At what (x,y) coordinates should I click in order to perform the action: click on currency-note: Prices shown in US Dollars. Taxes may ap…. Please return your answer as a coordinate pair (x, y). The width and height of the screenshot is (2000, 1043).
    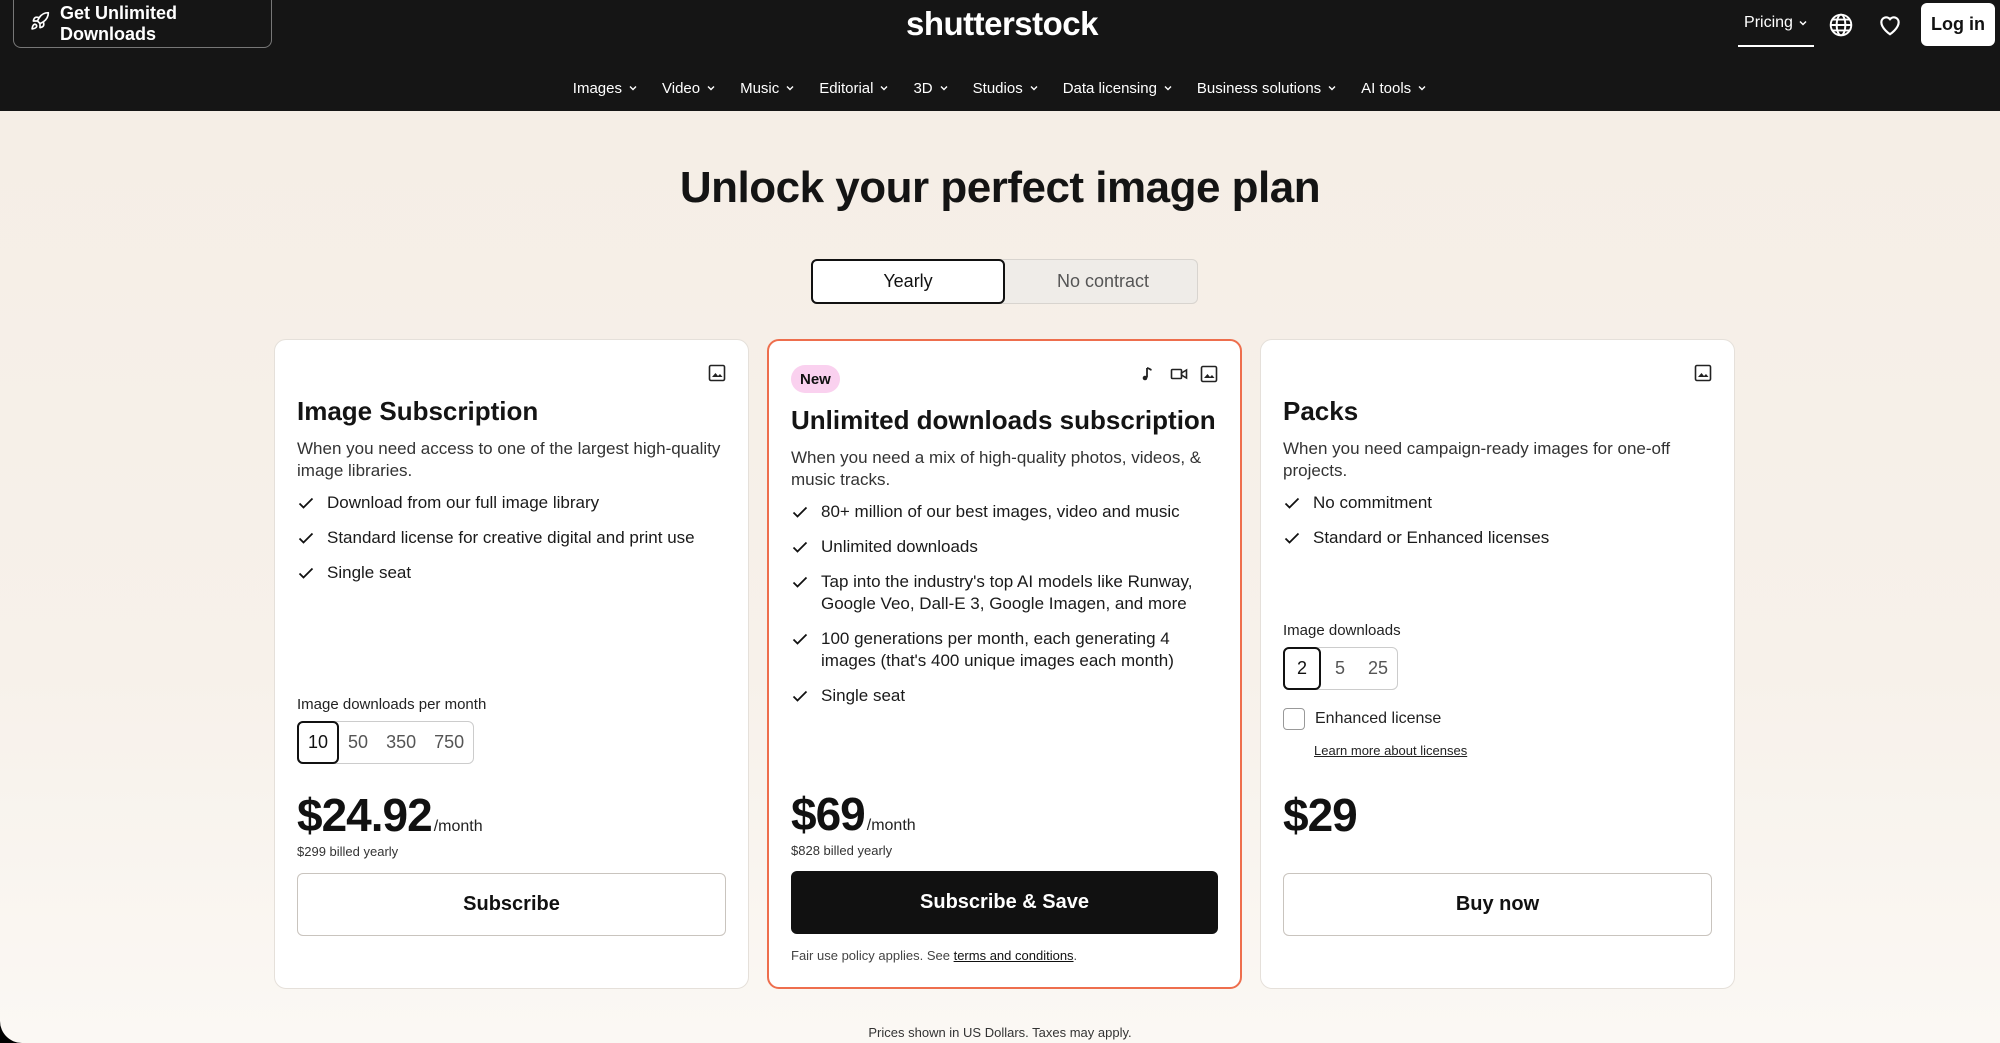
    Looking at the image, I should click on (1000, 1032).